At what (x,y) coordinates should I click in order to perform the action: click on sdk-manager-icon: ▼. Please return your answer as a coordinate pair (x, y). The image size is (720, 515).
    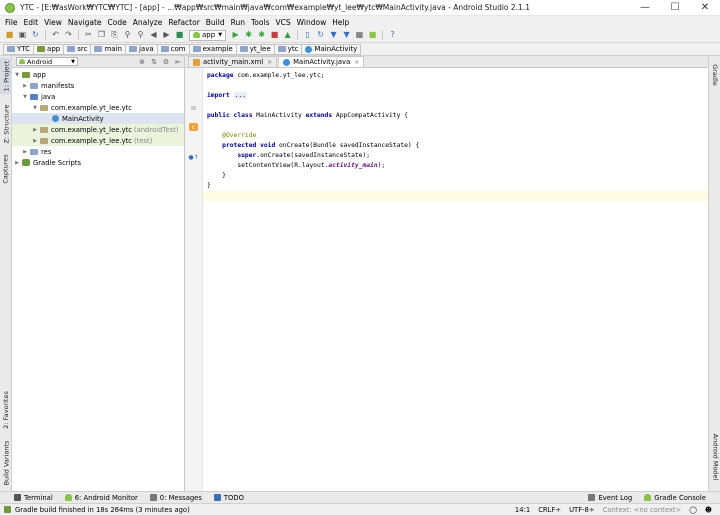
    Looking at the image, I should click on (347, 35).